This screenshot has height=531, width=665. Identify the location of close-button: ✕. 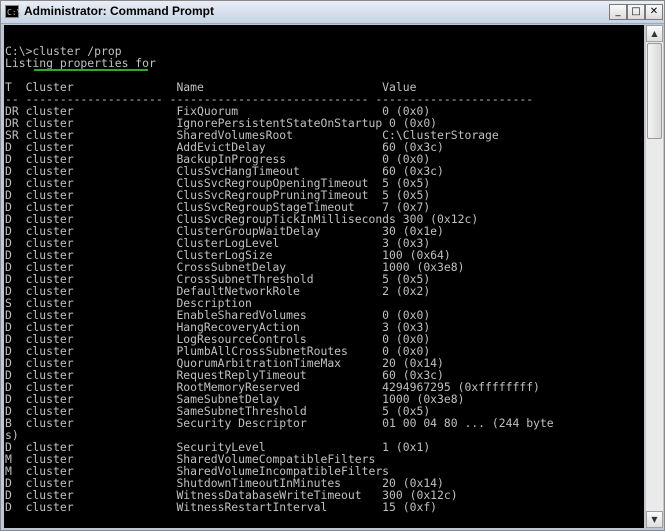
(654, 12).